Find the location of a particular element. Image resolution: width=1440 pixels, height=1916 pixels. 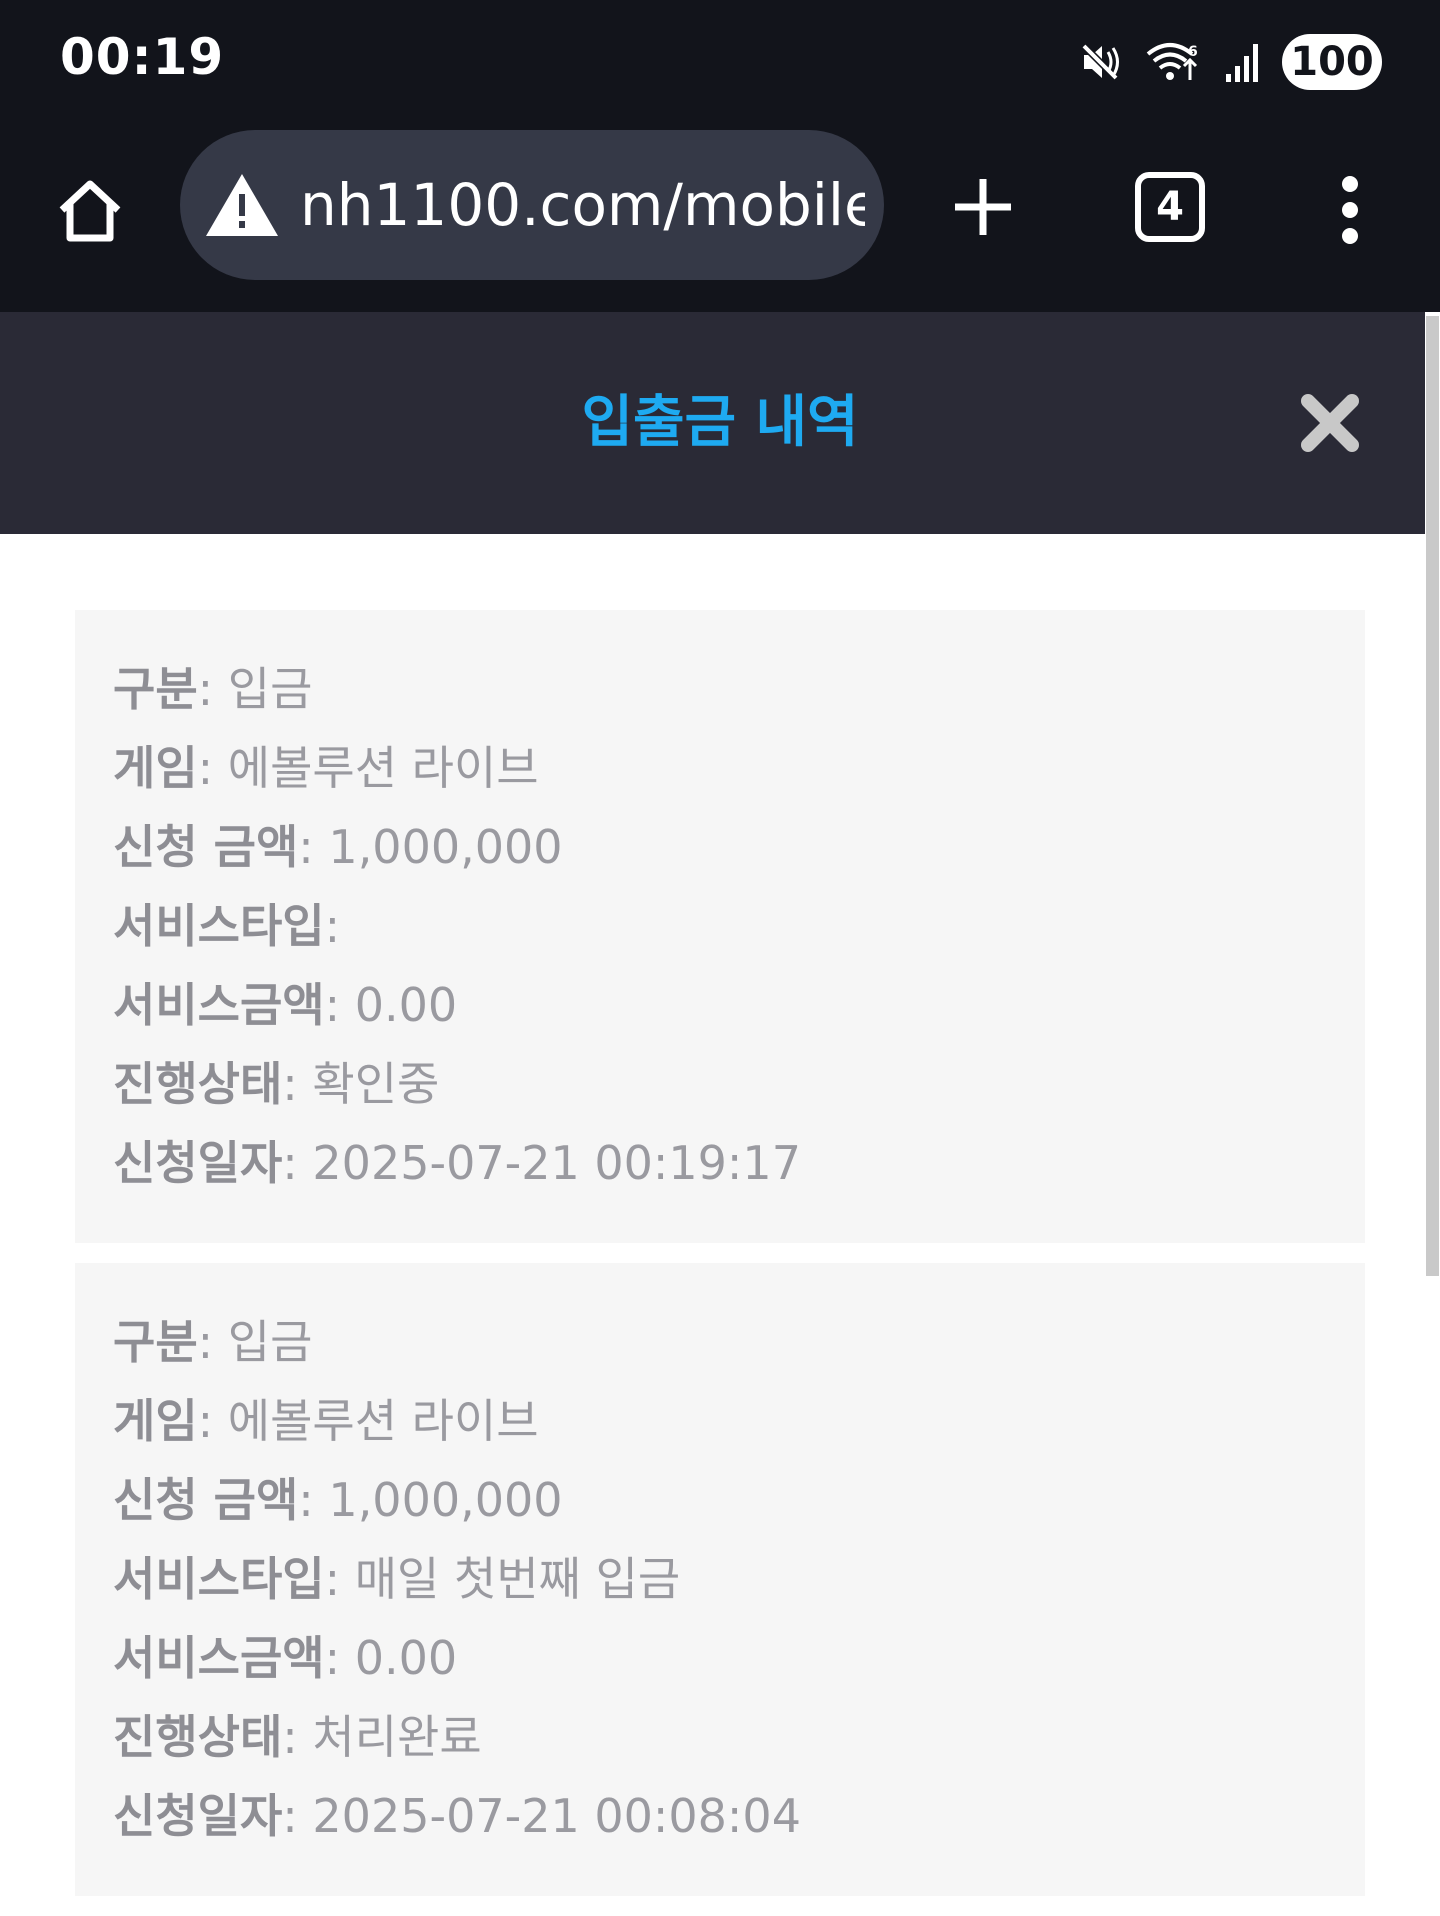

status-field: 진행상태: 확인중 is located at coordinates (276, 1084).